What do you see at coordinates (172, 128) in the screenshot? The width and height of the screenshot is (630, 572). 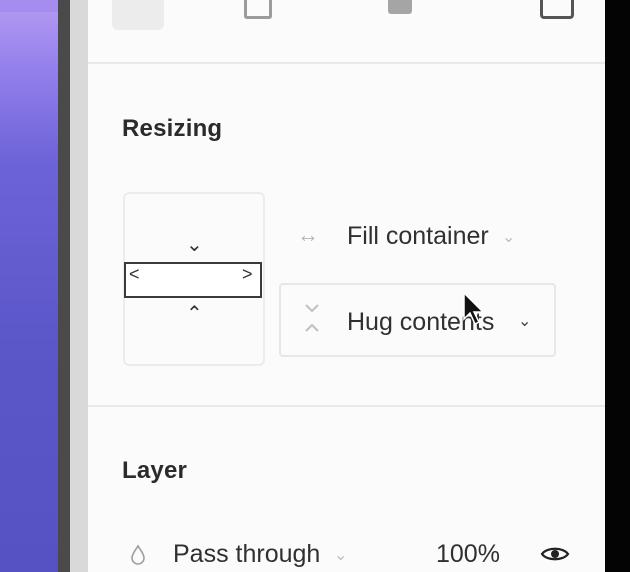 I see `resizing-title: Resizing` at bounding box center [172, 128].